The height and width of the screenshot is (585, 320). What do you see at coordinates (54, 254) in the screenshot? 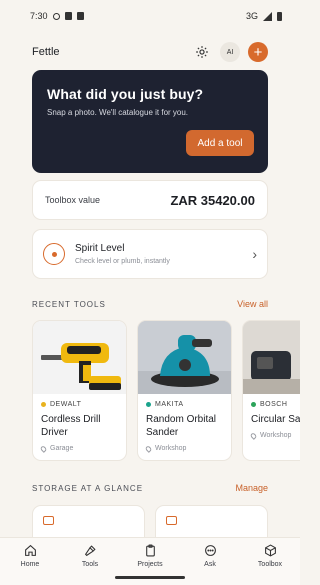
I see `spirit-level-icon` at bounding box center [54, 254].